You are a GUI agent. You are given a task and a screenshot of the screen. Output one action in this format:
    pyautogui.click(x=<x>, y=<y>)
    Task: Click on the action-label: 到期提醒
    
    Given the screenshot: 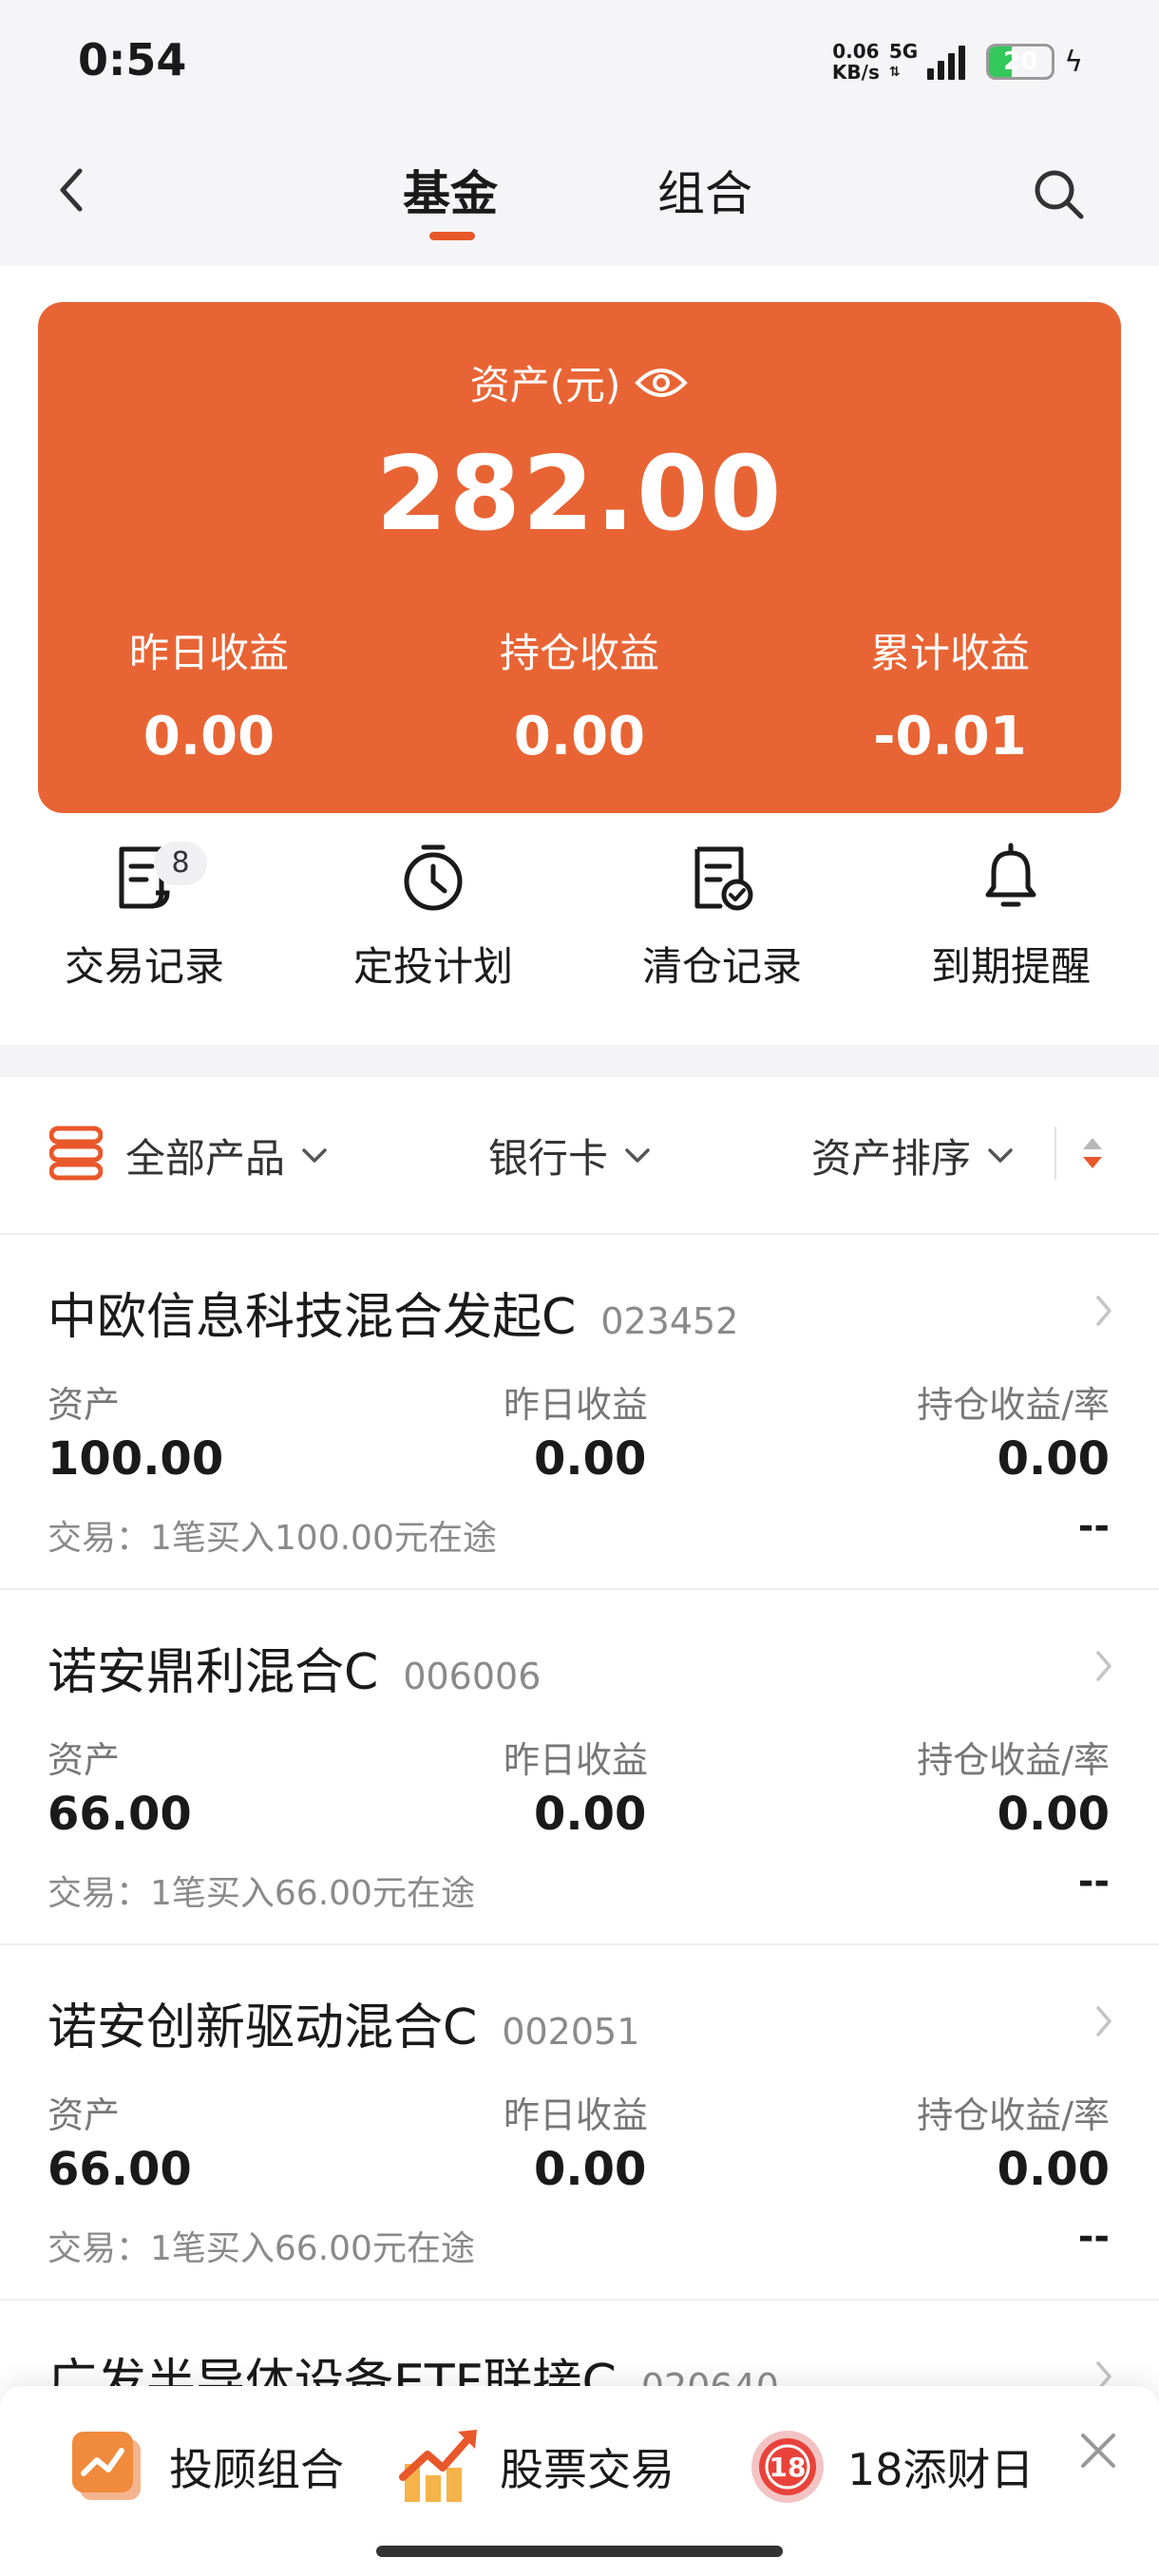 What is the action you would take?
    pyautogui.click(x=1010, y=966)
    